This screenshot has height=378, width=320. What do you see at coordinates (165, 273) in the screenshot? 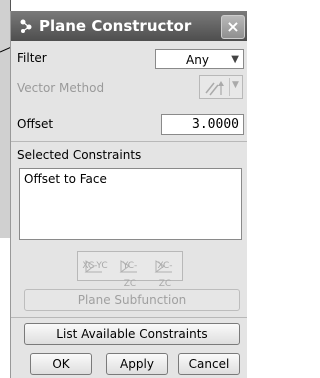
I see `xc-zc-plane-icon: XC-ZC` at bounding box center [165, 273].